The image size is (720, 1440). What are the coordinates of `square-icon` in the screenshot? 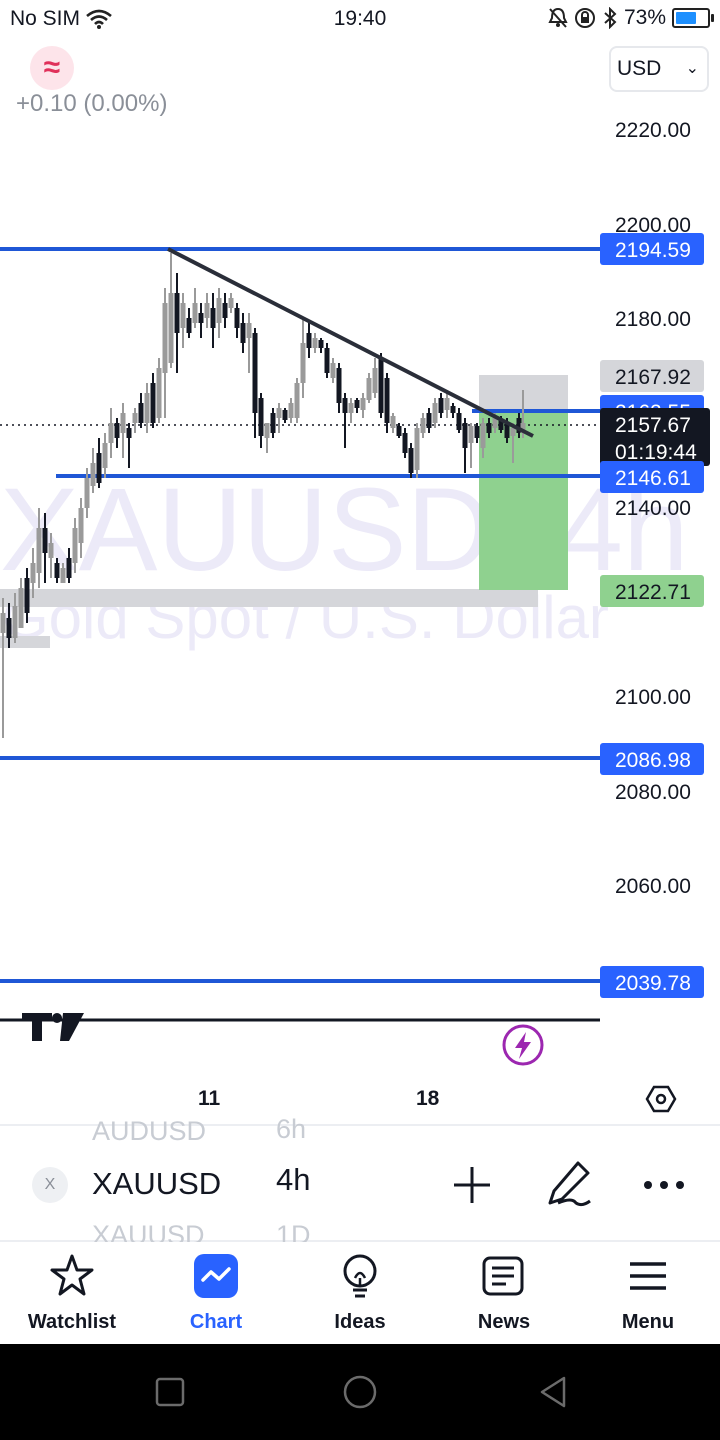 It's located at (170, 1392).